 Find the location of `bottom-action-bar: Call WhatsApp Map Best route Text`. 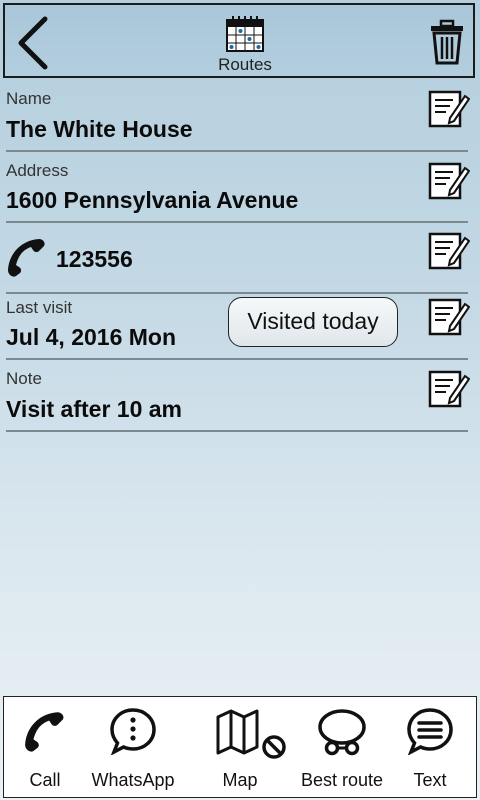

bottom-action-bar: Call WhatsApp Map Best route Text is located at coordinates (240, 747).